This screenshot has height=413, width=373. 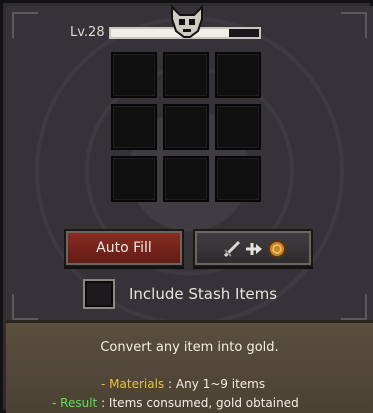 What do you see at coordinates (79, 403) in the screenshot?
I see `result-label: Result` at bounding box center [79, 403].